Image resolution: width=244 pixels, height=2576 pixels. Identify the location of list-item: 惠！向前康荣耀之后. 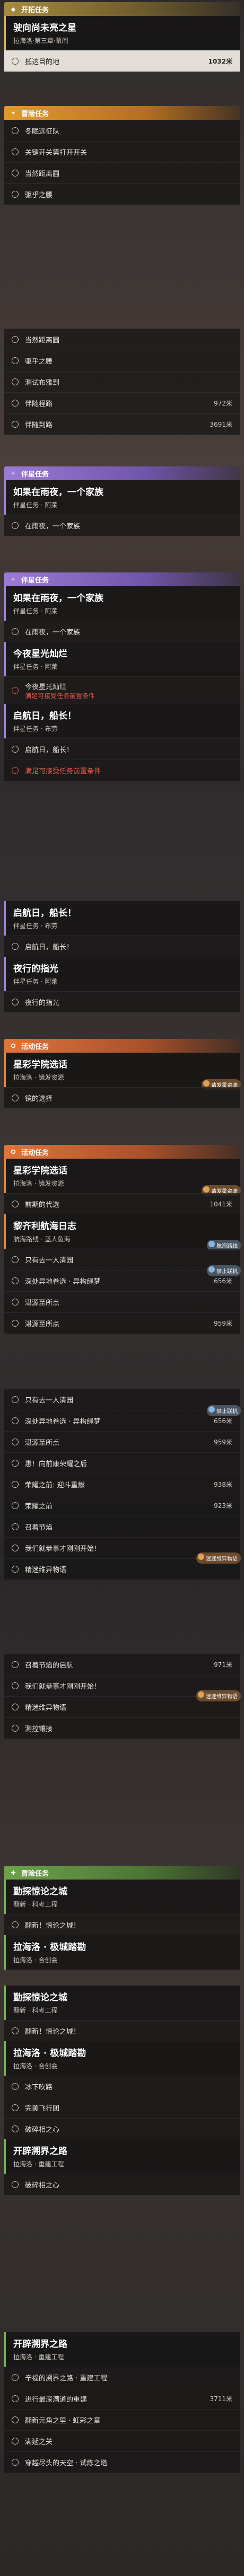
(122, 1463).